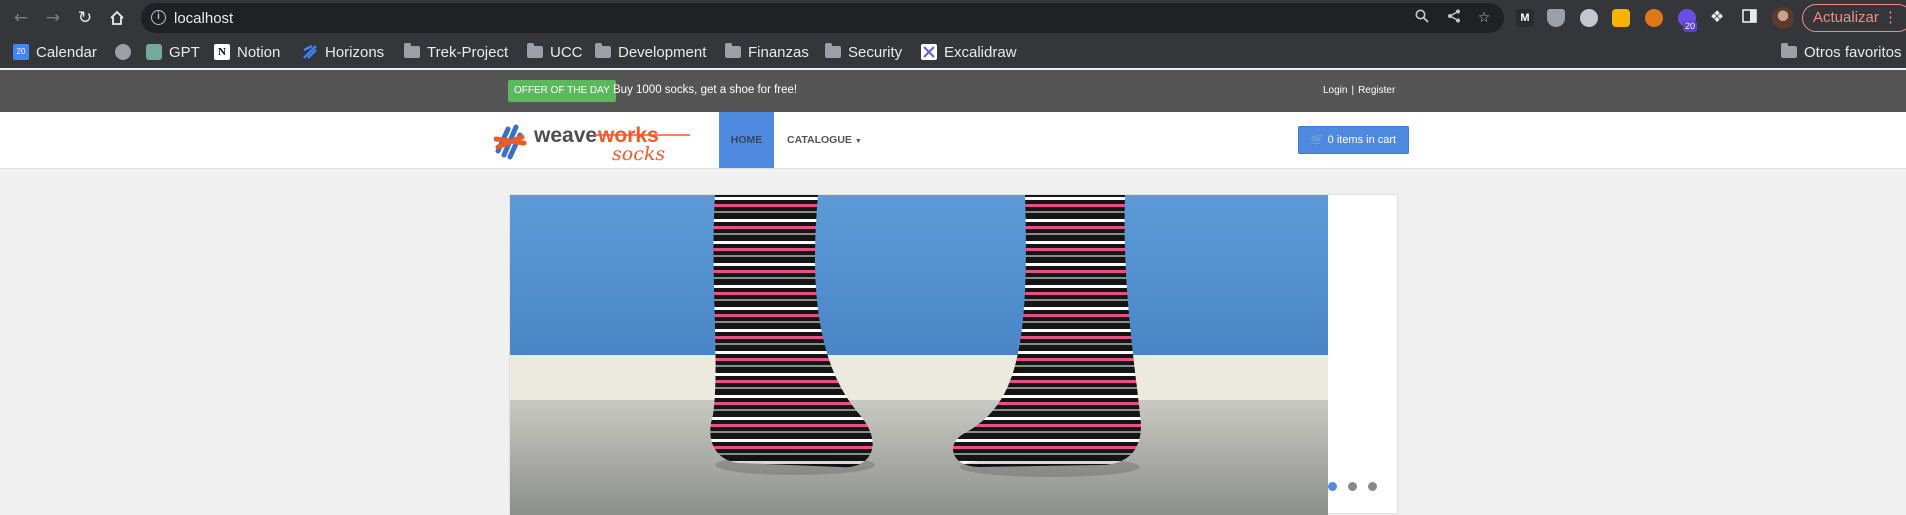 The width and height of the screenshot is (1906, 515). I want to click on weaveworks-socks-logo: weave works socks, so click(593, 141).